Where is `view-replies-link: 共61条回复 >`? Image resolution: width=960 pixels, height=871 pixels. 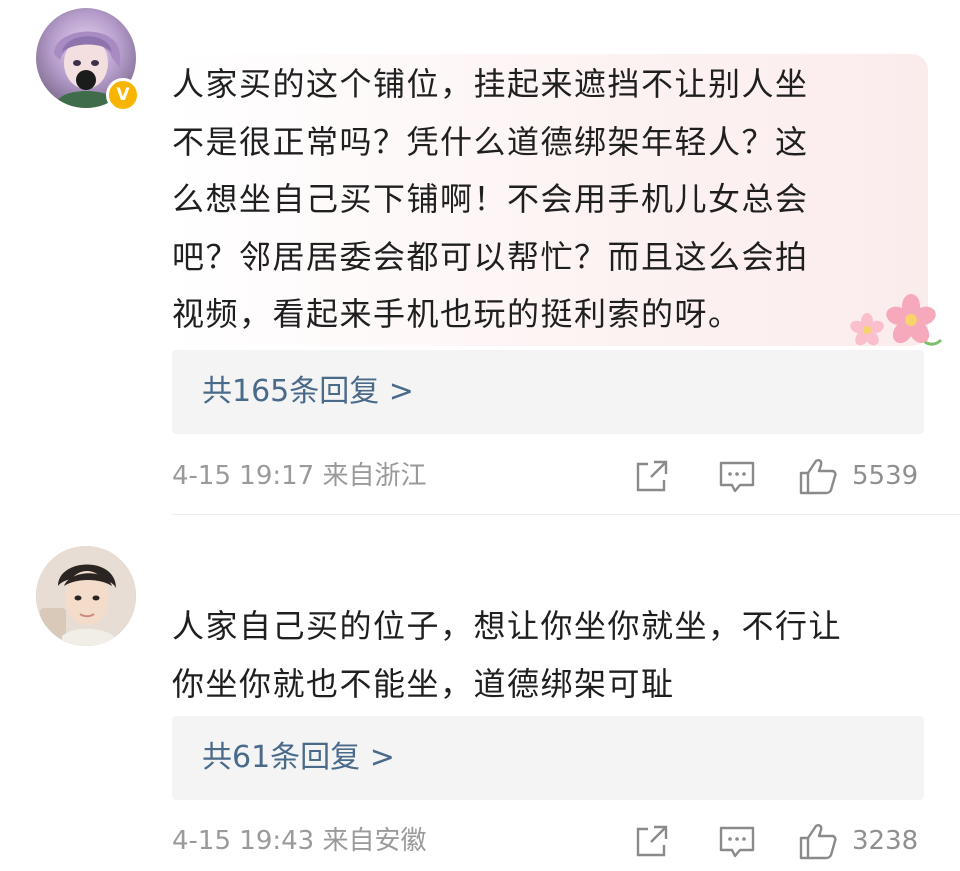 view-replies-link: 共61条回复 > is located at coordinates (548, 758).